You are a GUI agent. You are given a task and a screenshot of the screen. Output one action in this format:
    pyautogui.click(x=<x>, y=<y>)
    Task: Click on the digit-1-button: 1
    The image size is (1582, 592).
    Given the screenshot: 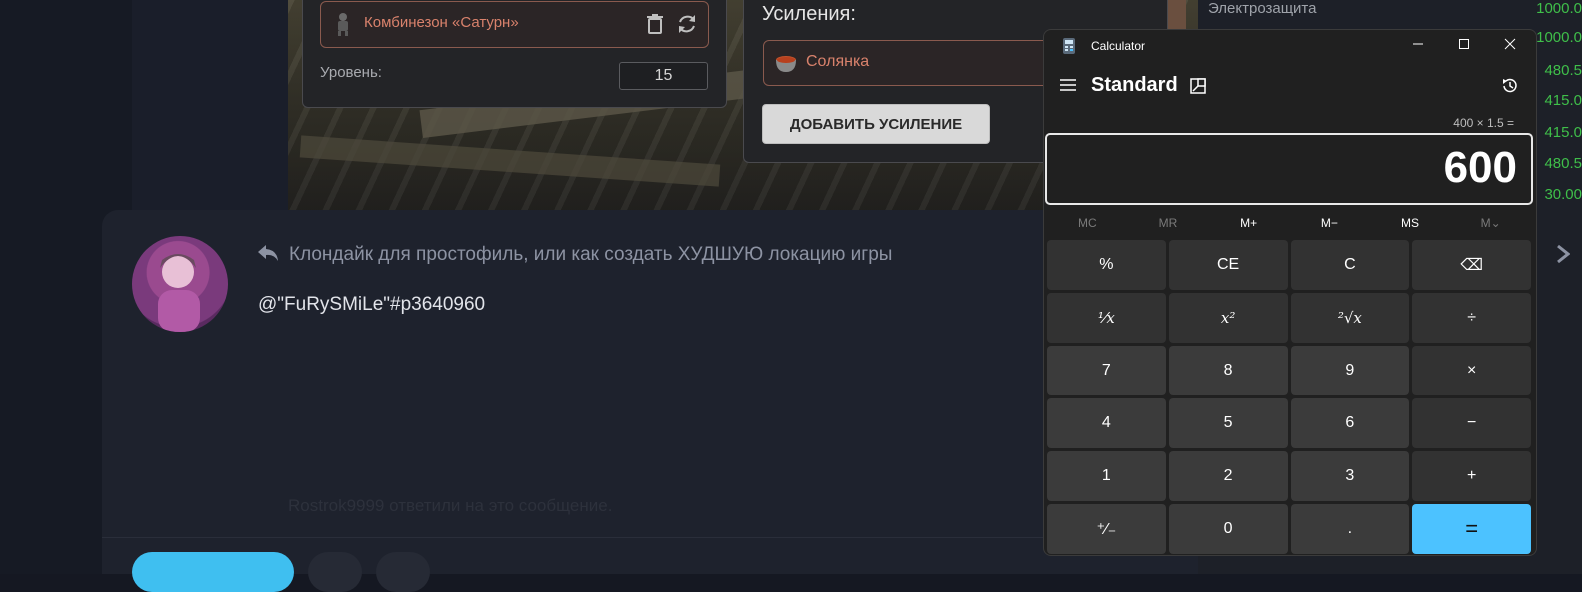 What is the action you would take?
    pyautogui.click(x=1106, y=476)
    